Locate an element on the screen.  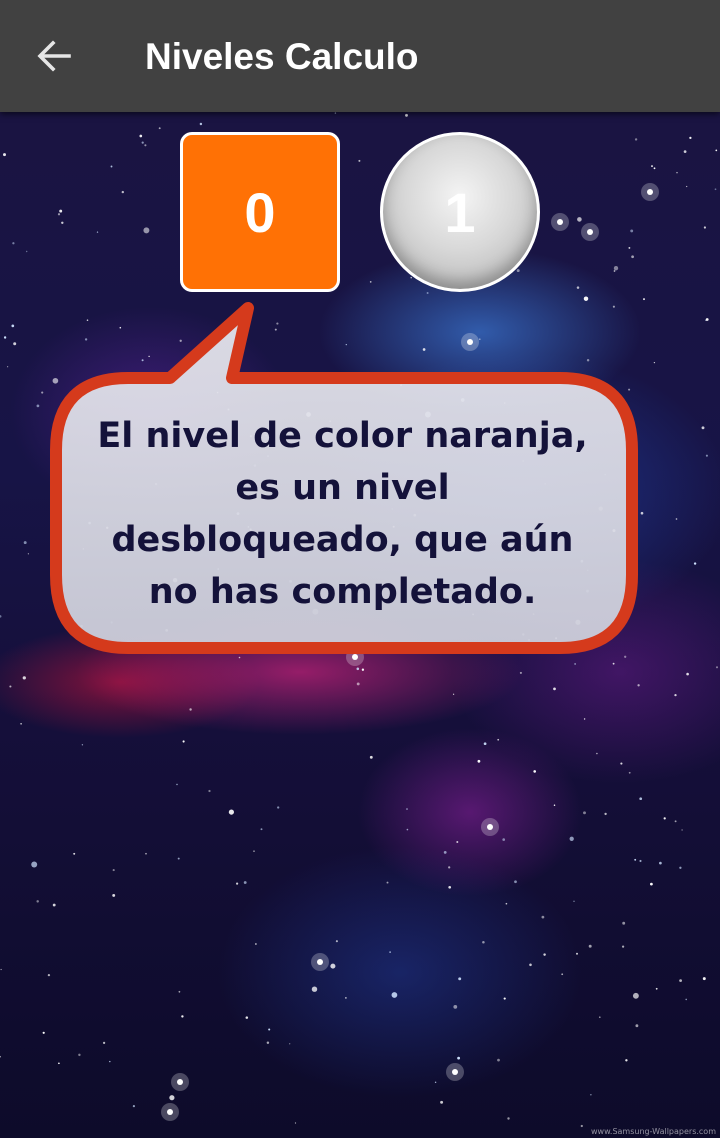
tooltip-line: es un nivel is located at coordinates (342, 488).